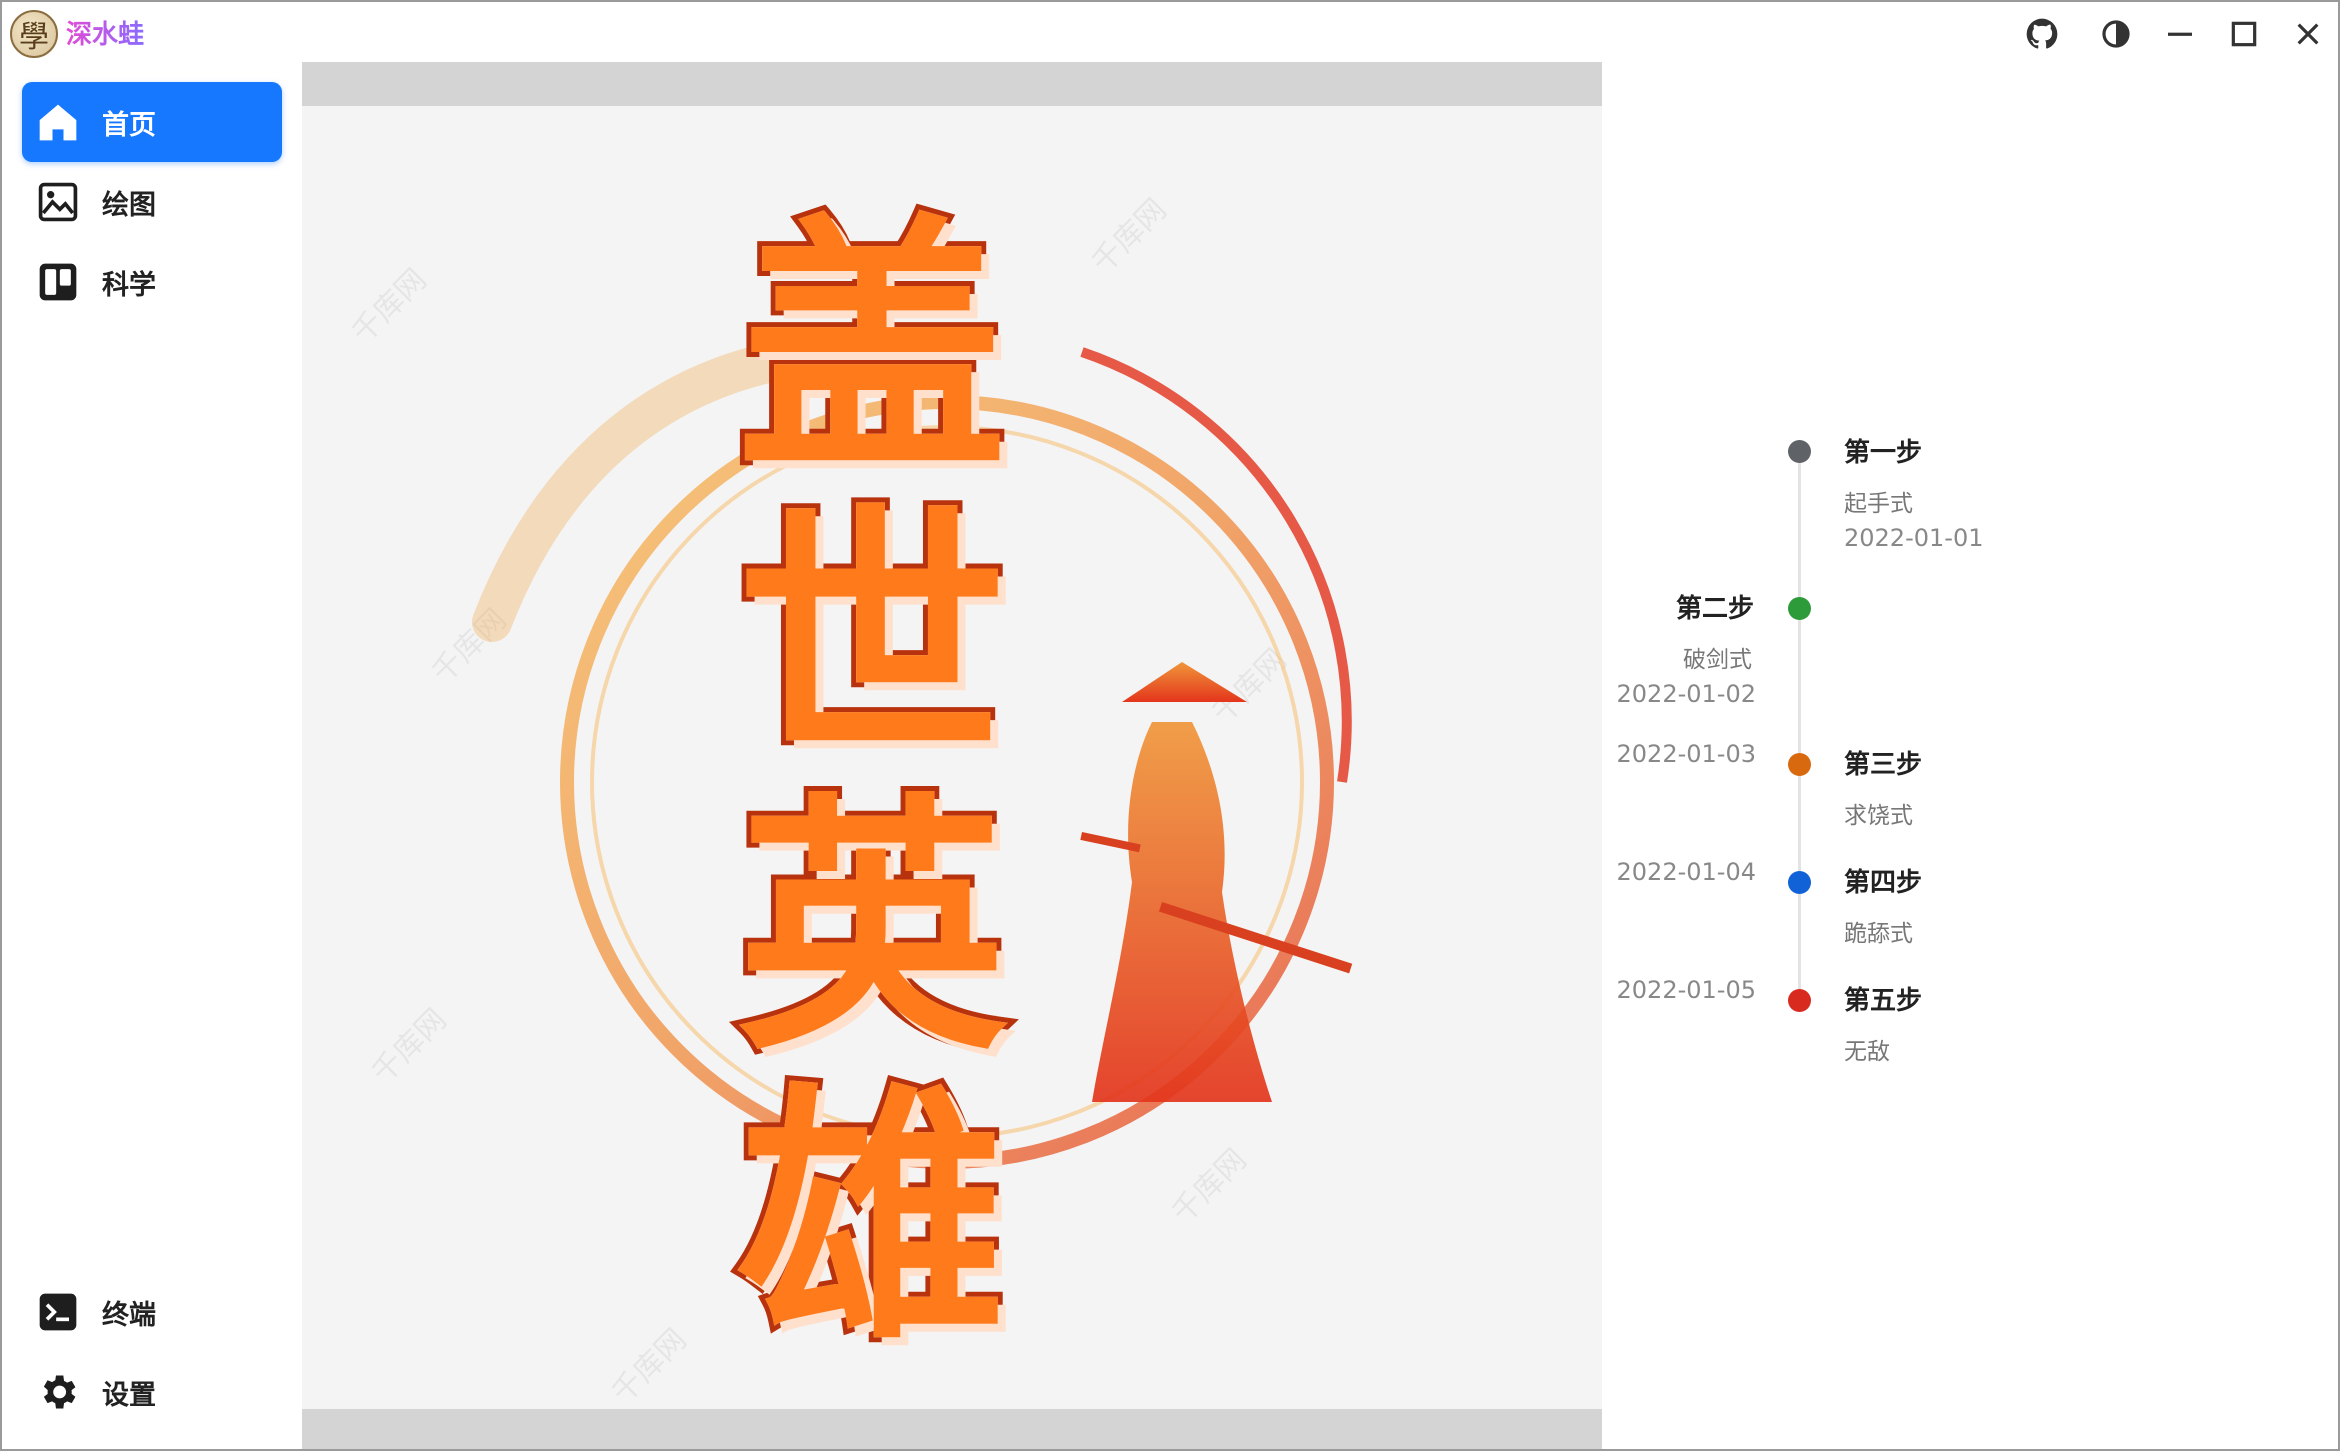 Image resolution: width=2340 pixels, height=1451 pixels. I want to click on settings-gear-icon, so click(58, 1392).